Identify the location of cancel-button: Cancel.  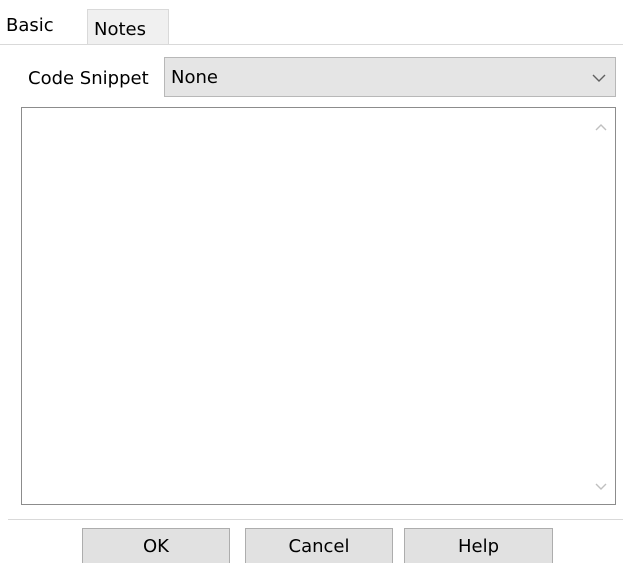
(319, 545).